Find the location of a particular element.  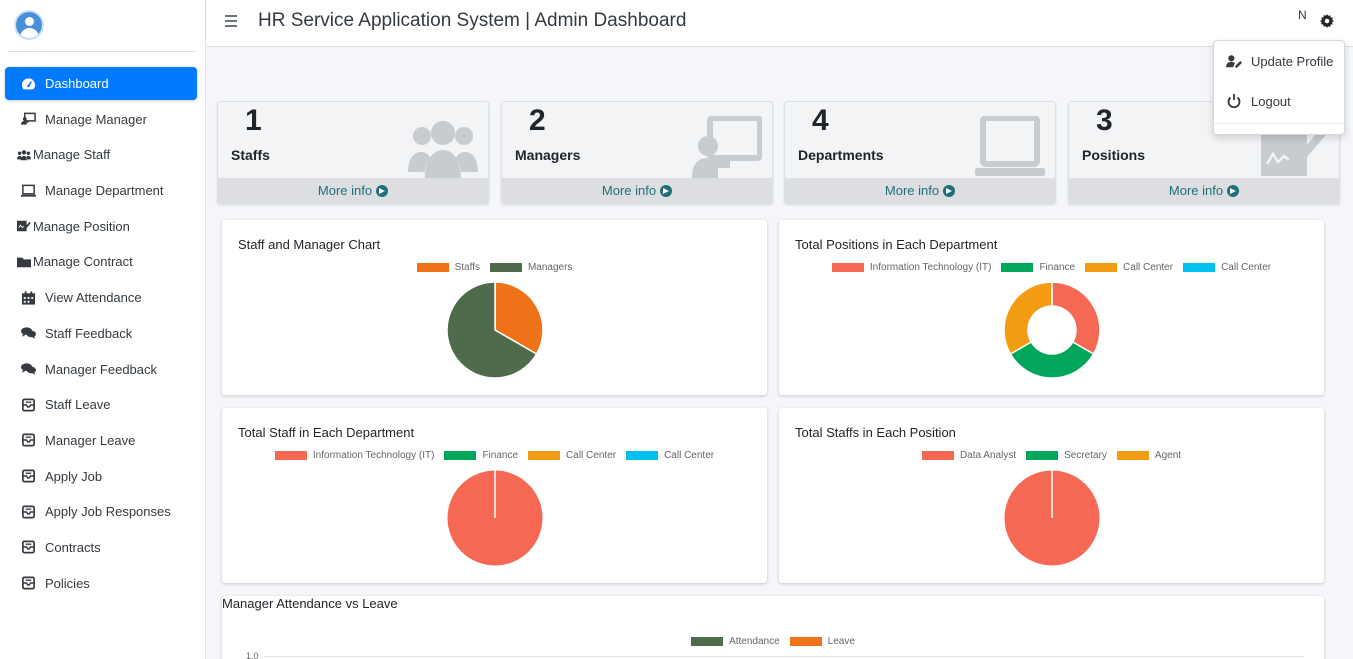

donut-chart is located at coordinates (1052, 330).